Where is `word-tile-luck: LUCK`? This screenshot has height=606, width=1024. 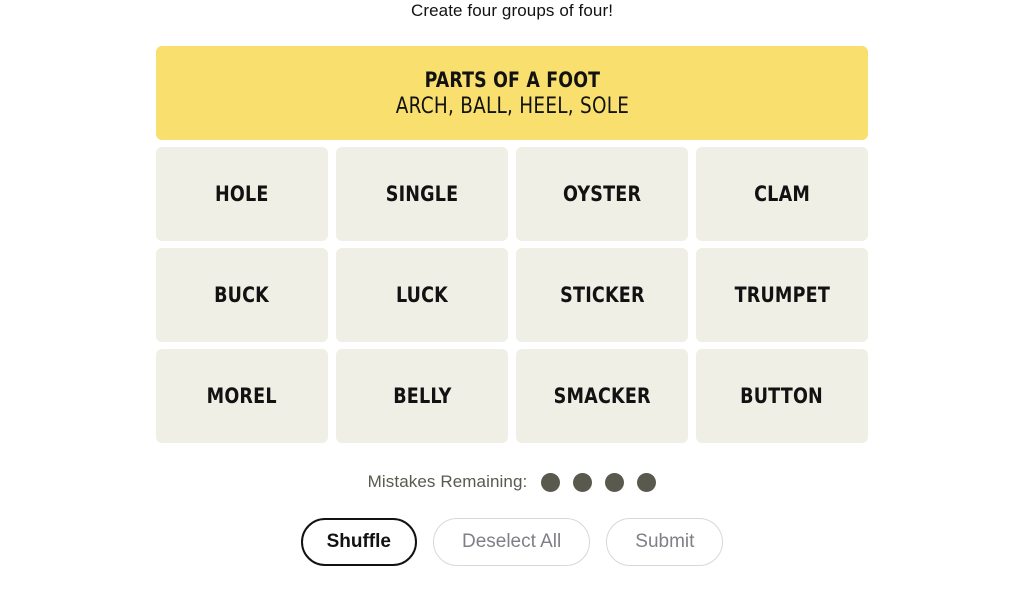
word-tile-luck: LUCK is located at coordinates (422, 295).